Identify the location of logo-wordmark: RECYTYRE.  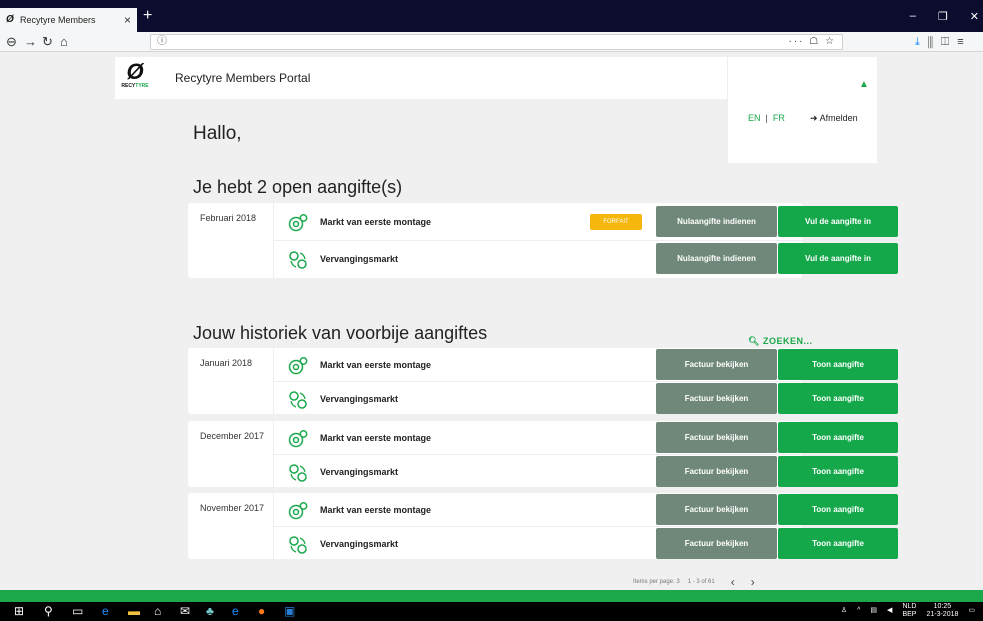
(135, 86).